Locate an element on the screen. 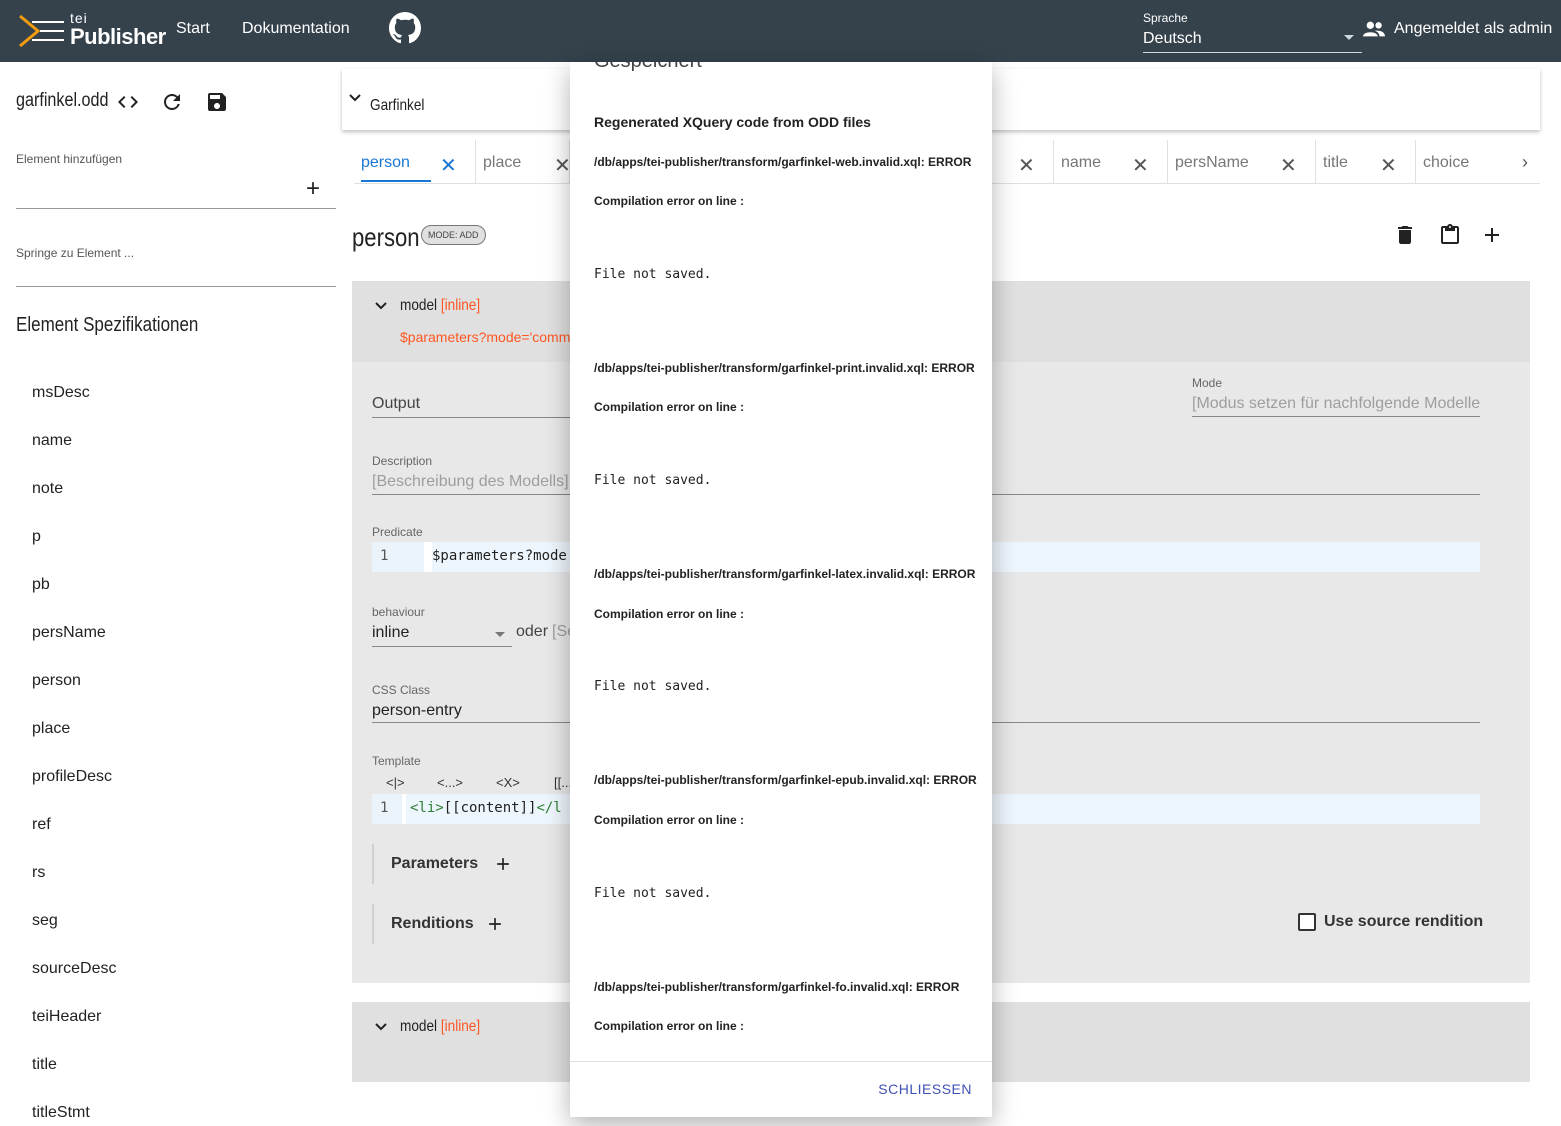 This screenshot has width=1561, height=1126. nav-documentation-link: Dokumentation is located at coordinates (296, 29).